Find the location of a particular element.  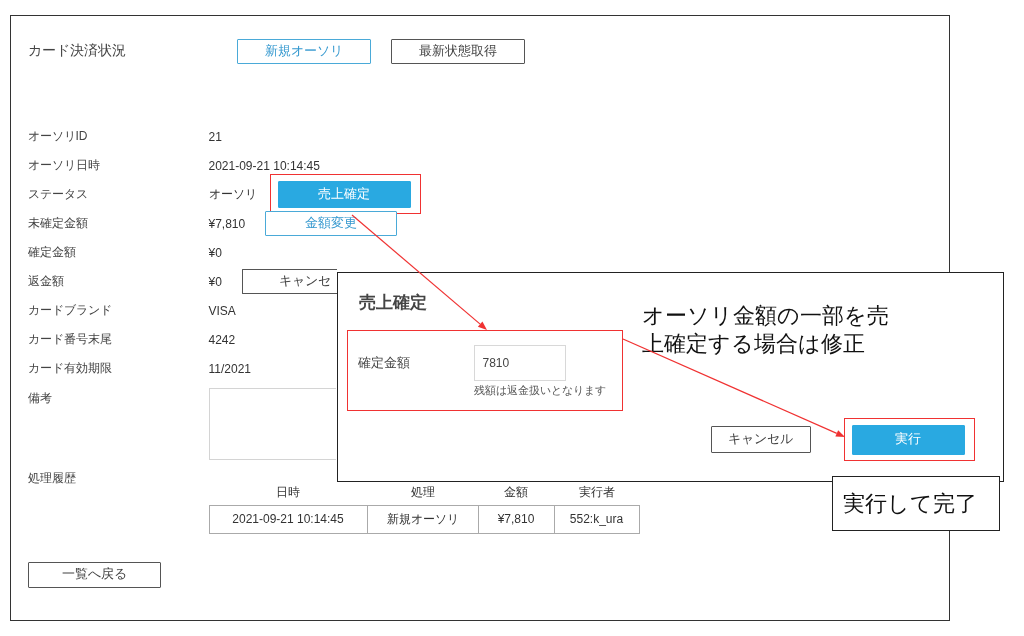

cancel-button: キャンセル is located at coordinates (760, 439).